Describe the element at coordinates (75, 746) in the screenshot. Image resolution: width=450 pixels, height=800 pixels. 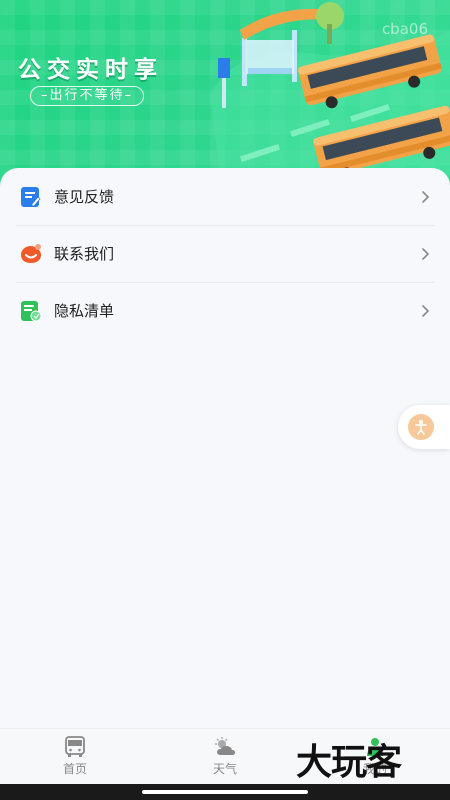
I see `bus-icon` at that location.